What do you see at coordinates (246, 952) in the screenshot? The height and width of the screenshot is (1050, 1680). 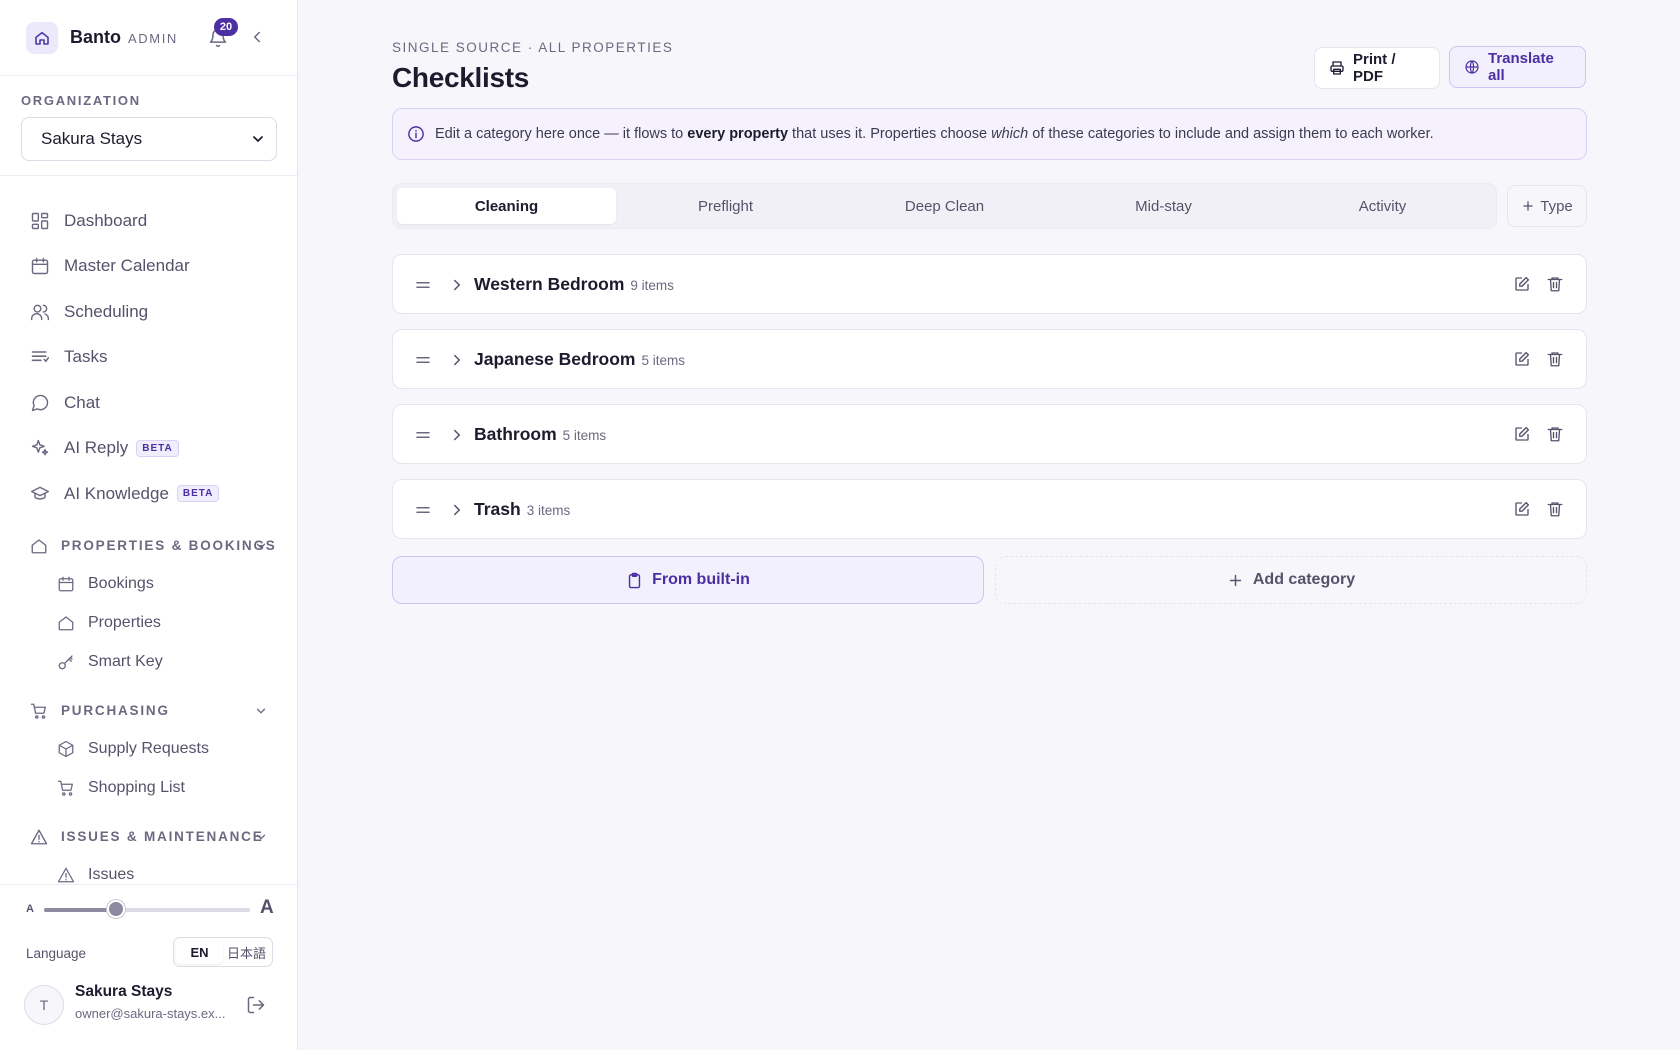 I see `language-option-ja: 日本語` at bounding box center [246, 952].